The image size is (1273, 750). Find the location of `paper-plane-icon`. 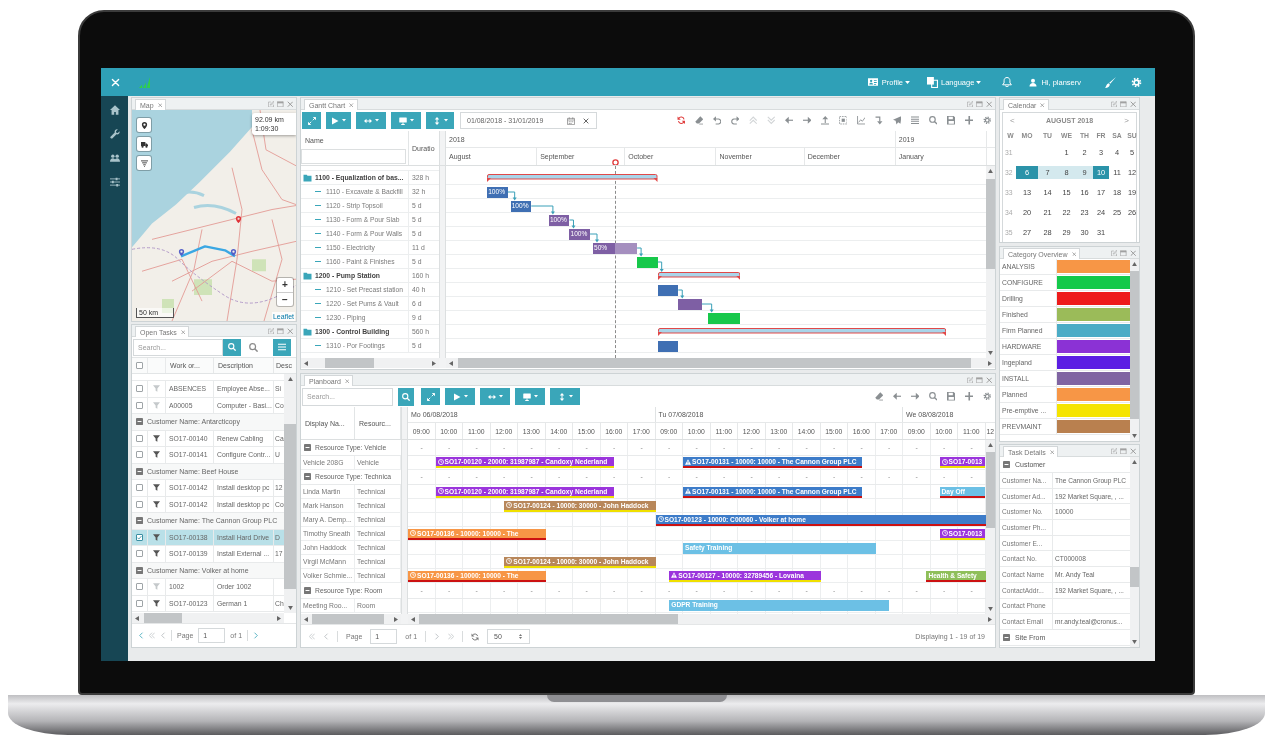

paper-plane-icon is located at coordinates (896, 120).